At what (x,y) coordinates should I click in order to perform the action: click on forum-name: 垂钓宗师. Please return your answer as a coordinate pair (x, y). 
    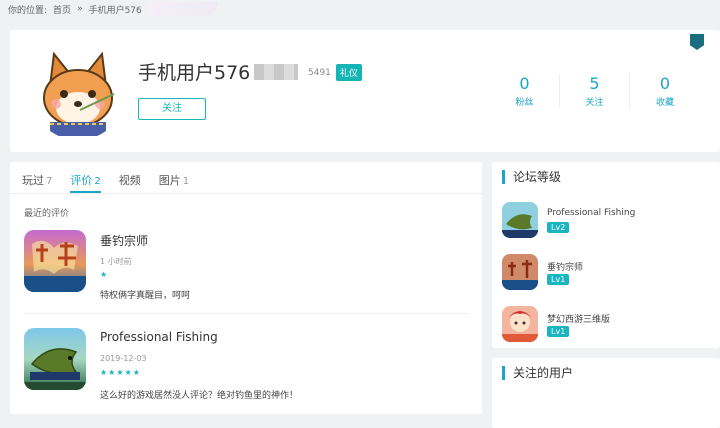
    Looking at the image, I should click on (565, 268).